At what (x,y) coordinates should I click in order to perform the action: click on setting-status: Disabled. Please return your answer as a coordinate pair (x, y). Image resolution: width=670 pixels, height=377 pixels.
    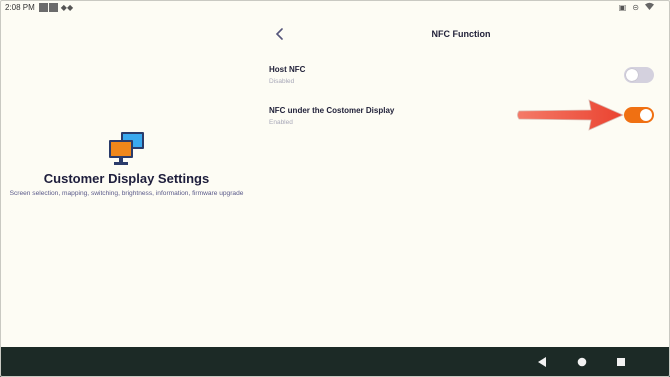
    Looking at the image, I should click on (282, 81).